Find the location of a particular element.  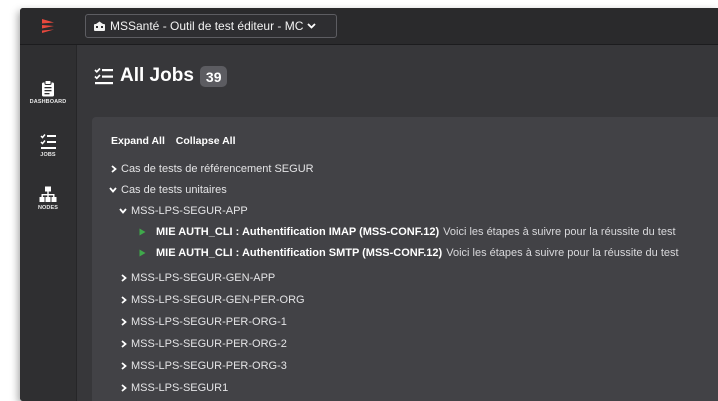

tree-group-label: Cas de tests de référencement SEGUR is located at coordinates (217, 169).